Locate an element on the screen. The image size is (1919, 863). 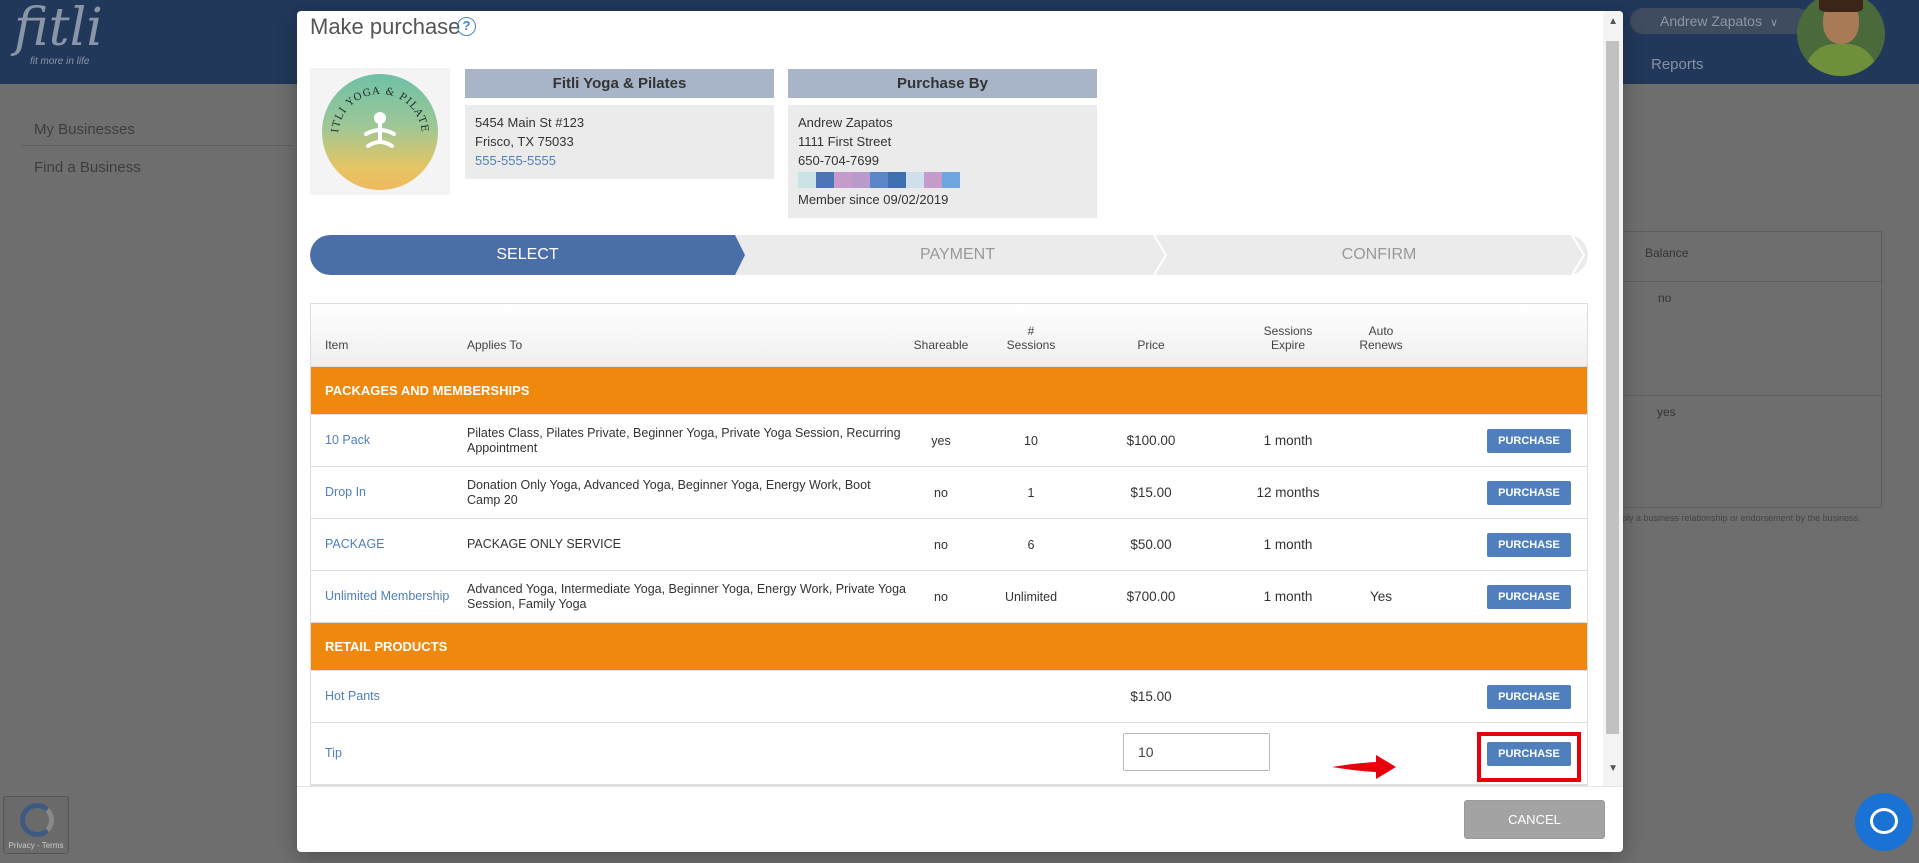
logo-lettering: FITLI YOGA & PILATES is located at coordinates (375, 104).